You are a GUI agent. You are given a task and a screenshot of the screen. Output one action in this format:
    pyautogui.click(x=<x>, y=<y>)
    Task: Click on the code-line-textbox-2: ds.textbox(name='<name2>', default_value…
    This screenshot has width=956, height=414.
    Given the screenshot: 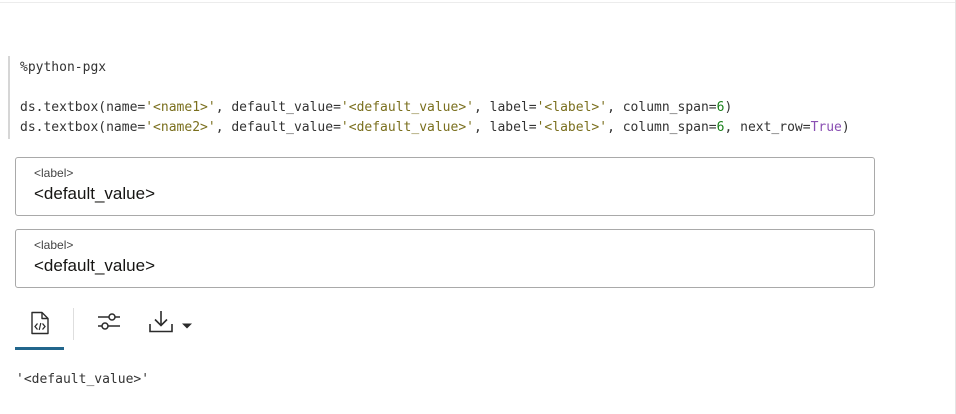 What is the action you would take?
    pyautogui.click(x=435, y=128)
    